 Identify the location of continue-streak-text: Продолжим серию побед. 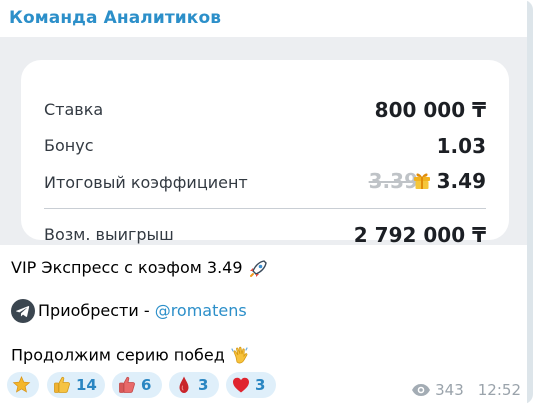
(118, 355).